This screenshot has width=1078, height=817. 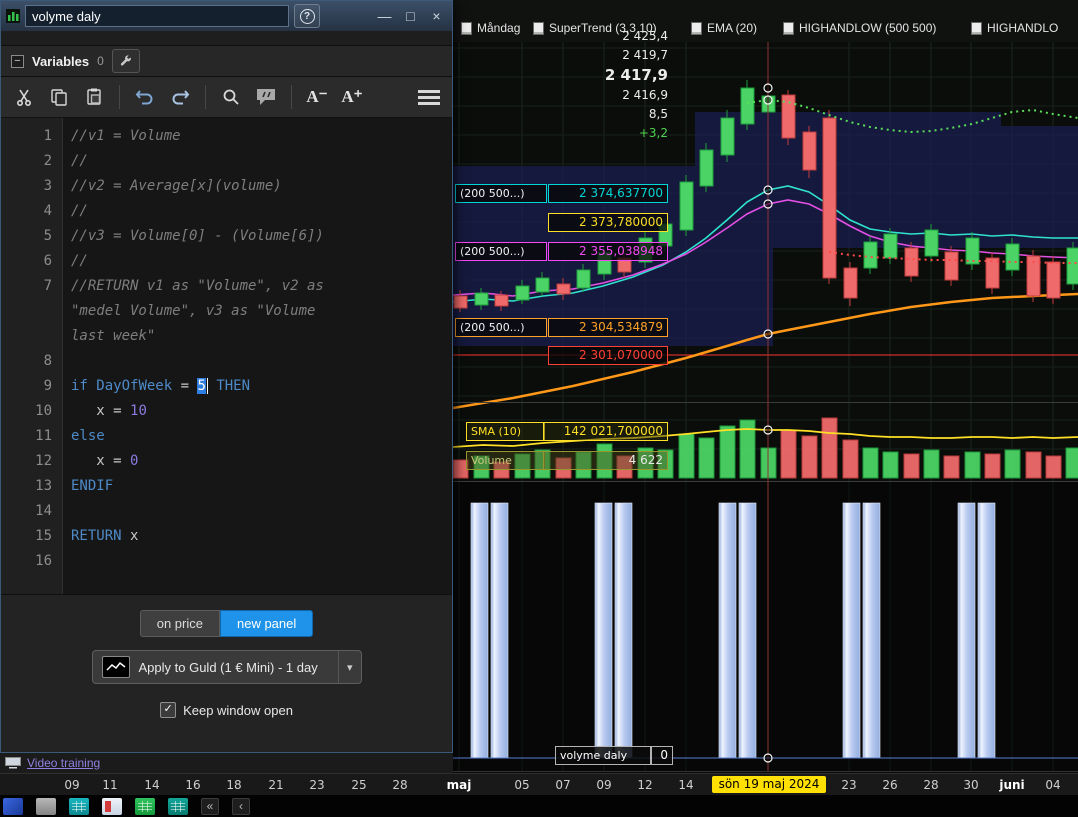 I want to click on x-axis-label: 12, so click(x=645, y=785).